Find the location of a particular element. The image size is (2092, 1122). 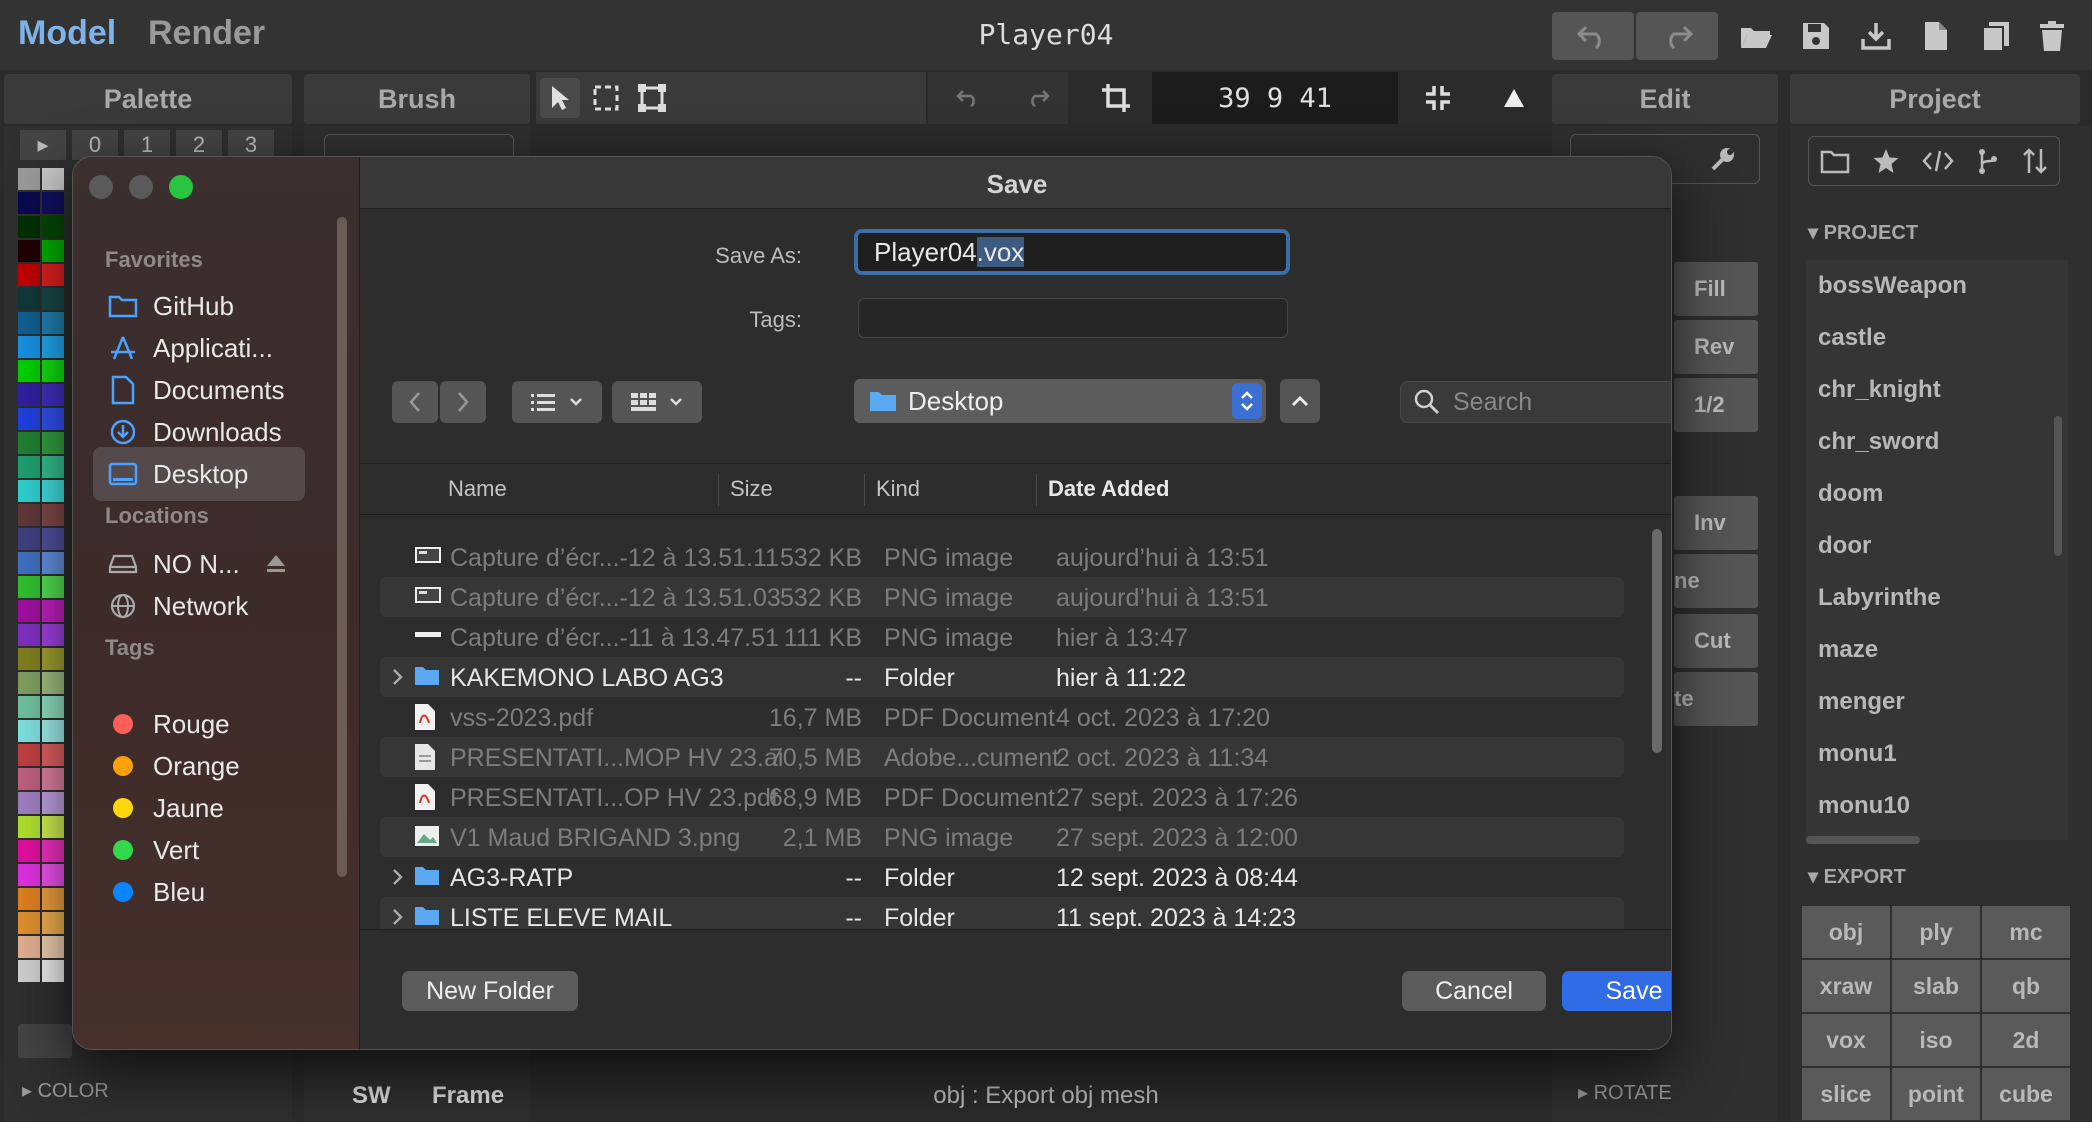

folder-row: KAKEMONO LABO AG3 -- Folder hier à 11:22 is located at coordinates (1002, 677).